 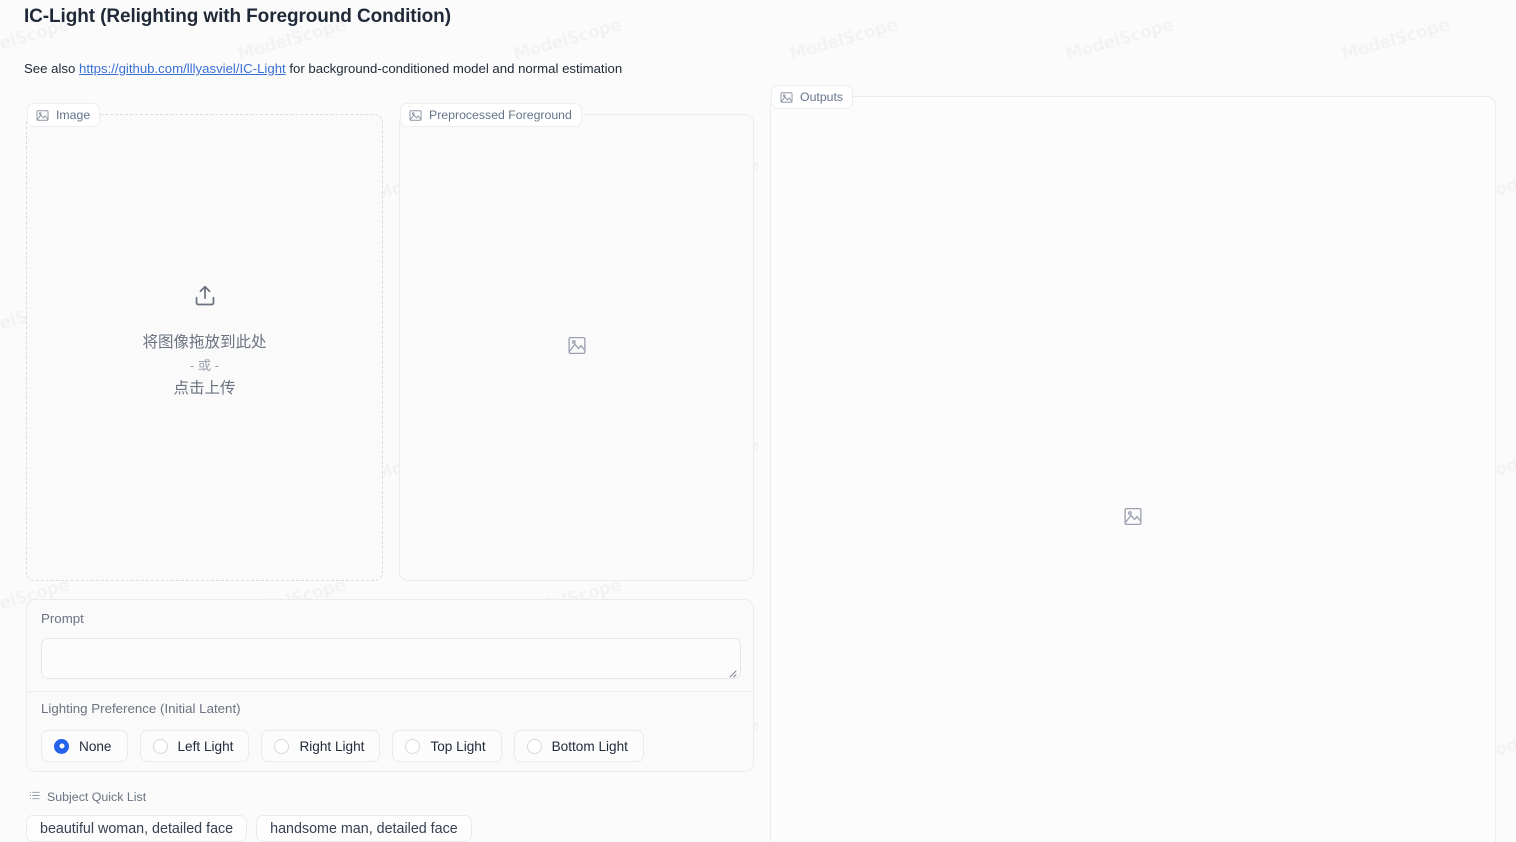 I want to click on radio-label: Left Light, so click(x=205, y=746).